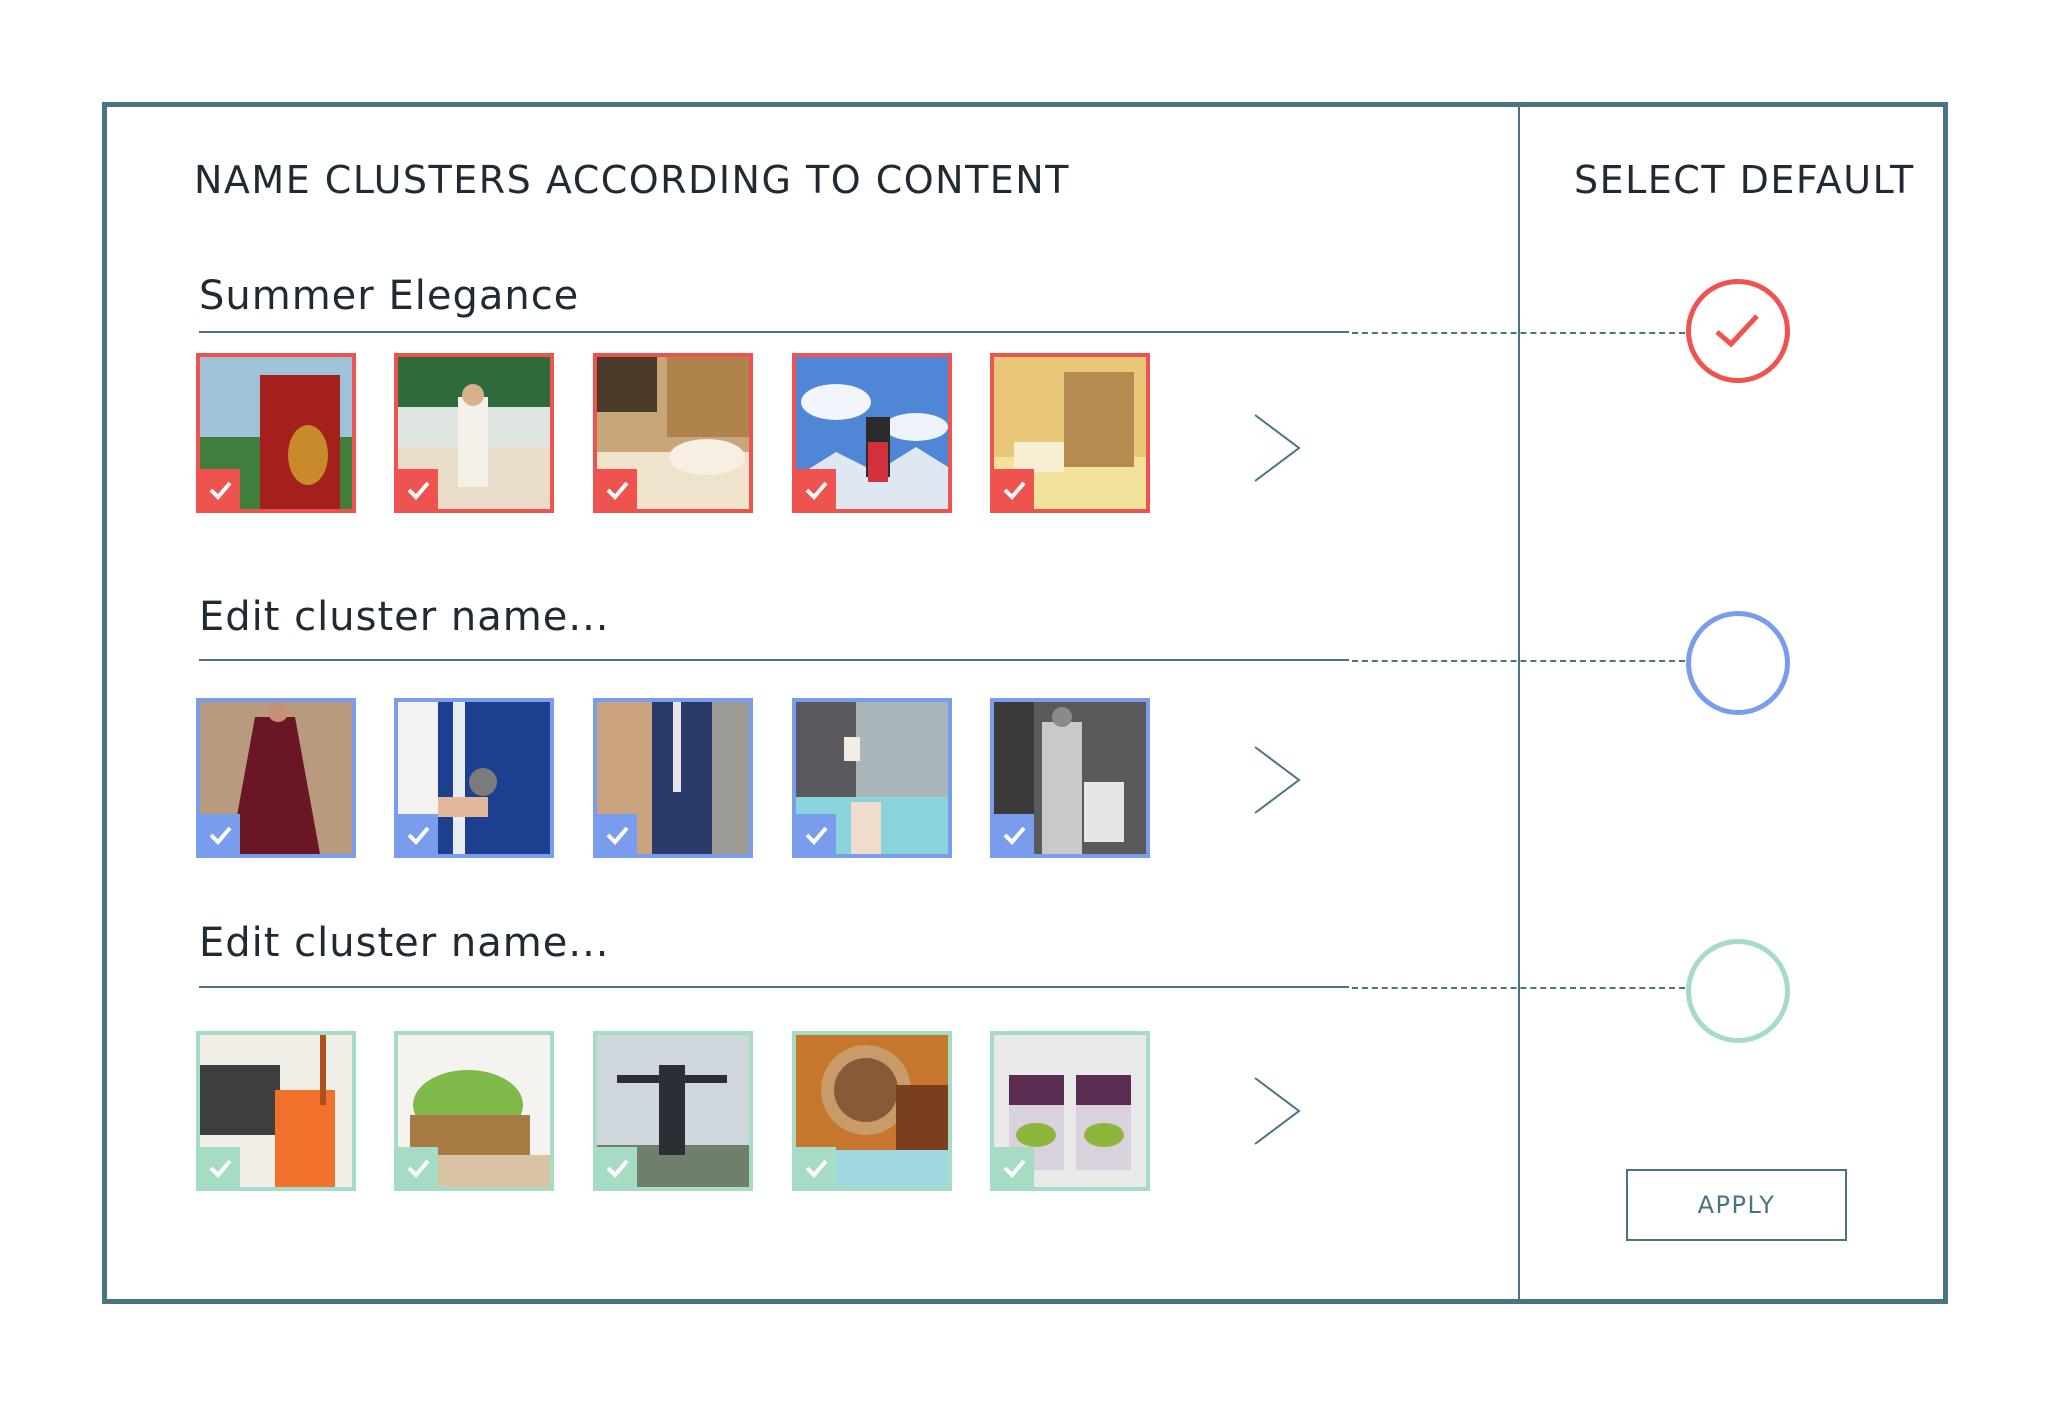 This screenshot has width=2048, height=1418. What do you see at coordinates (1736, 1205) in the screenshot?
I see `apply-button: APPLY` at bounding box center [1736, 1205].